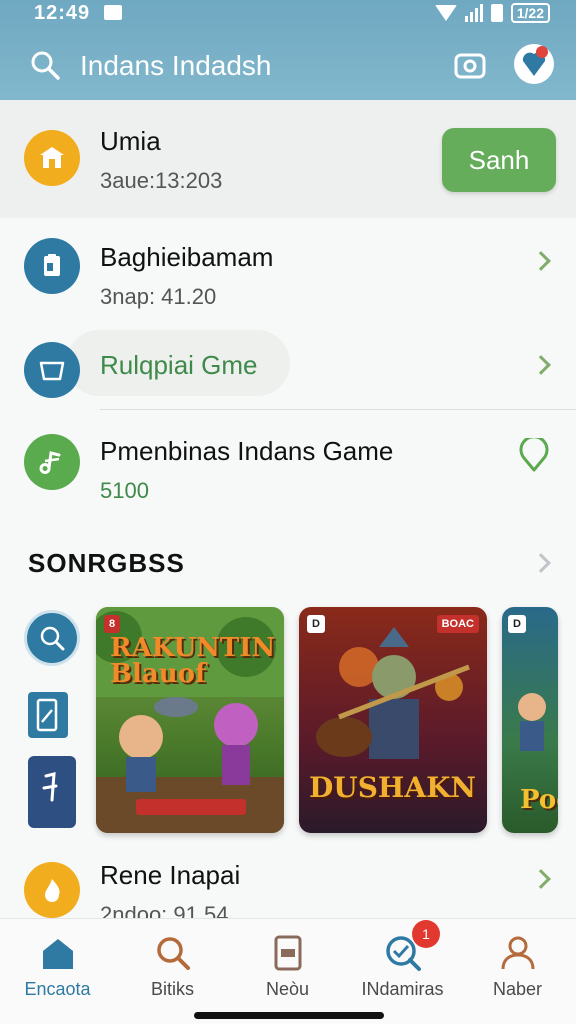 The height and width of the screenshot is (1024, 576). Describe the element at coordinates (288, 14) in the screenshot. I see `status-bar: 12:49 1/22` at that location.